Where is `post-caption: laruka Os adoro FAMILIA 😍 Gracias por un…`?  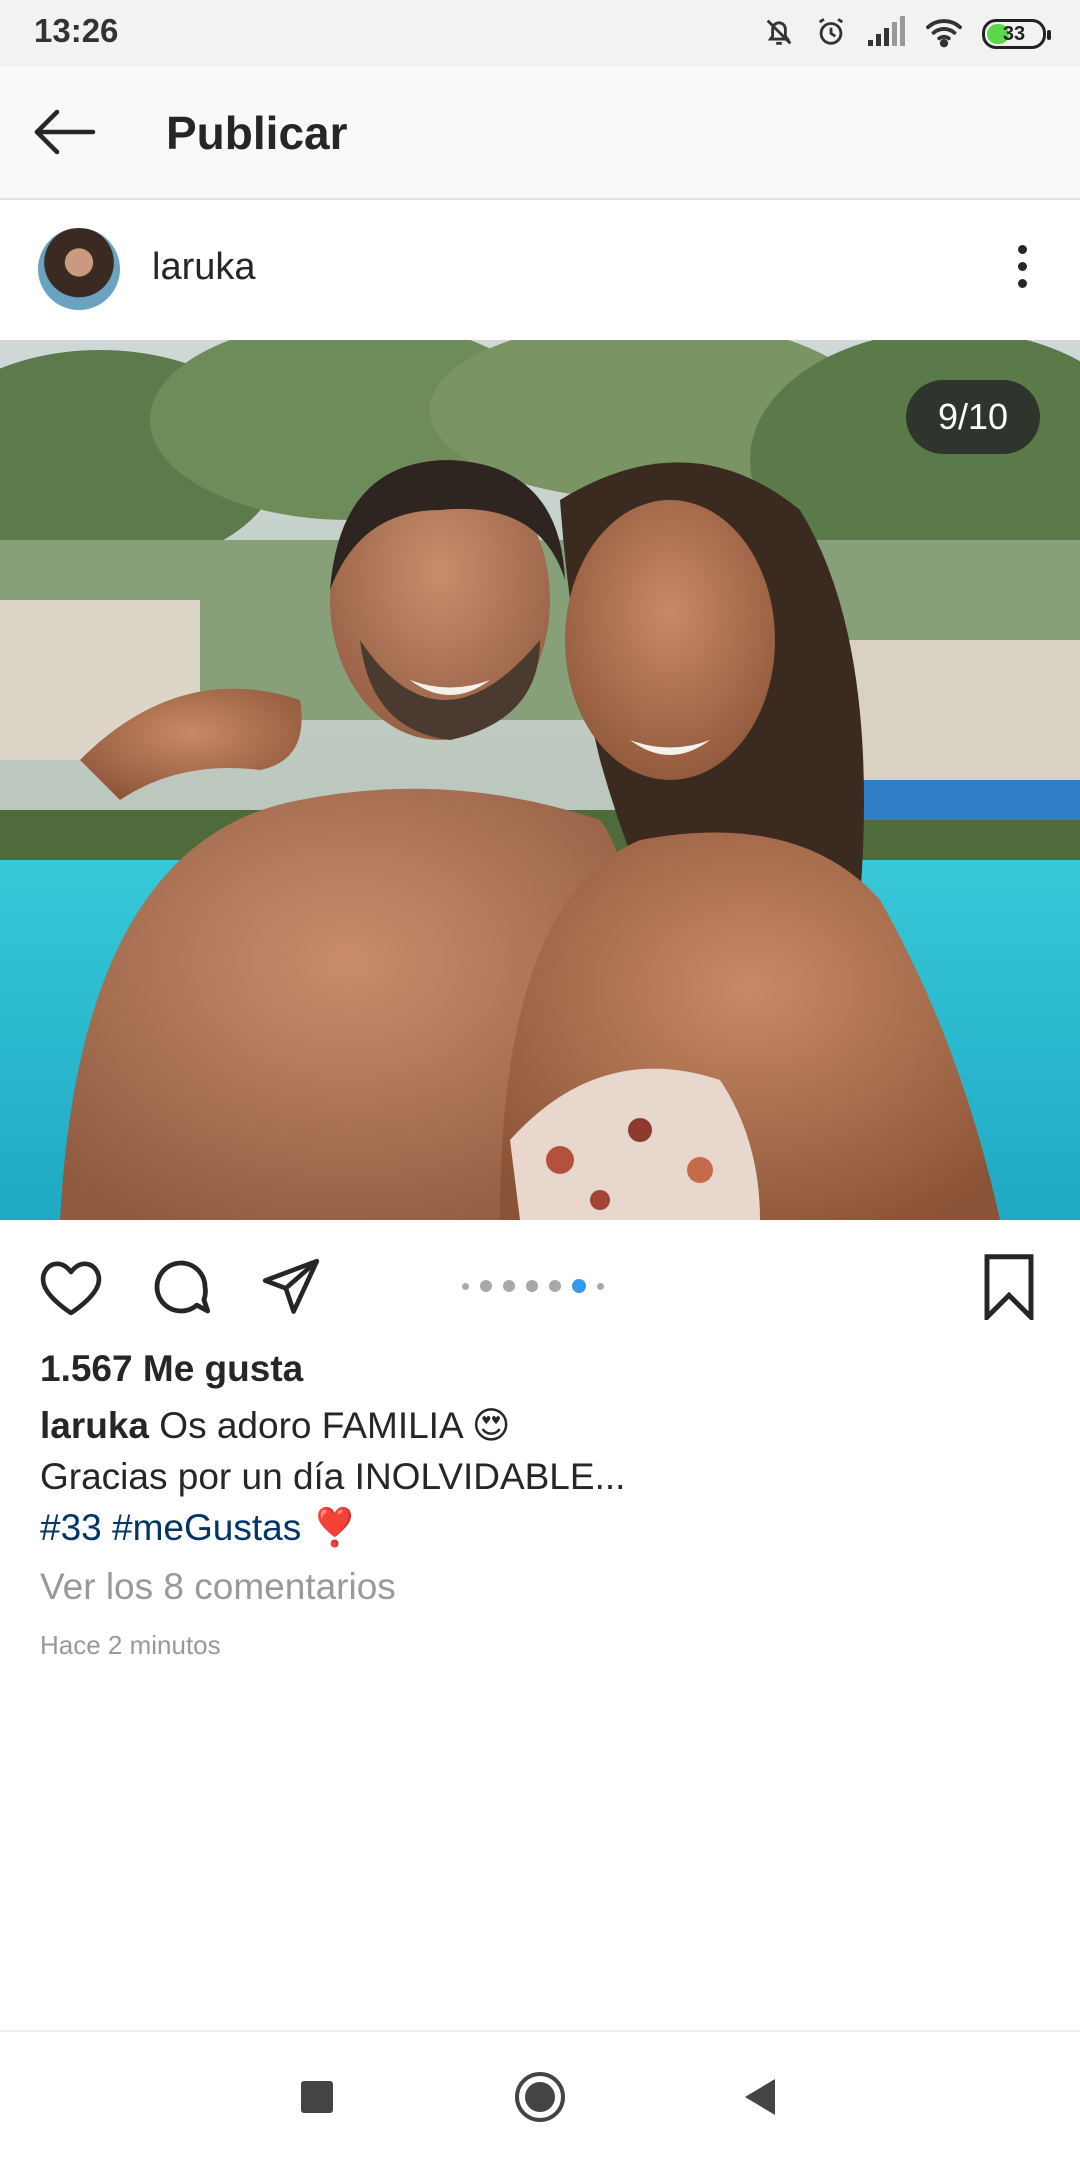 post-caption: laruka Os adoro FAMILIA 😍 Gracias por un… is located at coordinates (540, 1476).